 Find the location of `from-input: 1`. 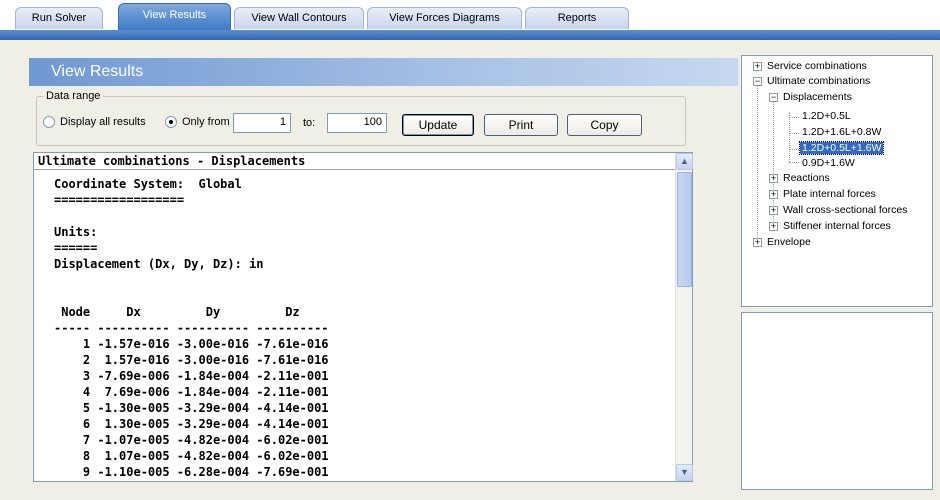

from-input: 1 is located at coordinates (262, 123).